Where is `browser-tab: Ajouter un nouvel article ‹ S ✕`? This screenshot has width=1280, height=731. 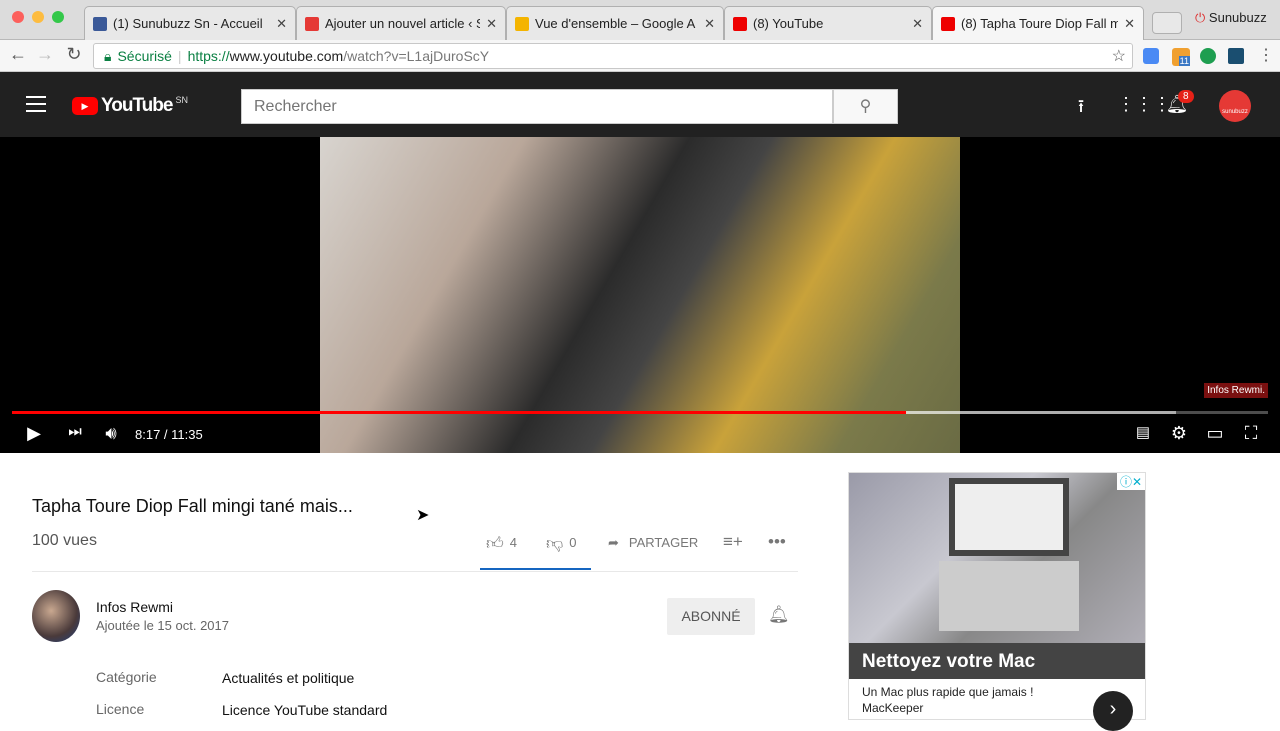 browser-tab: Ajouter un nouvel article ‹ S ✕ is located at coordinates (401, 23).